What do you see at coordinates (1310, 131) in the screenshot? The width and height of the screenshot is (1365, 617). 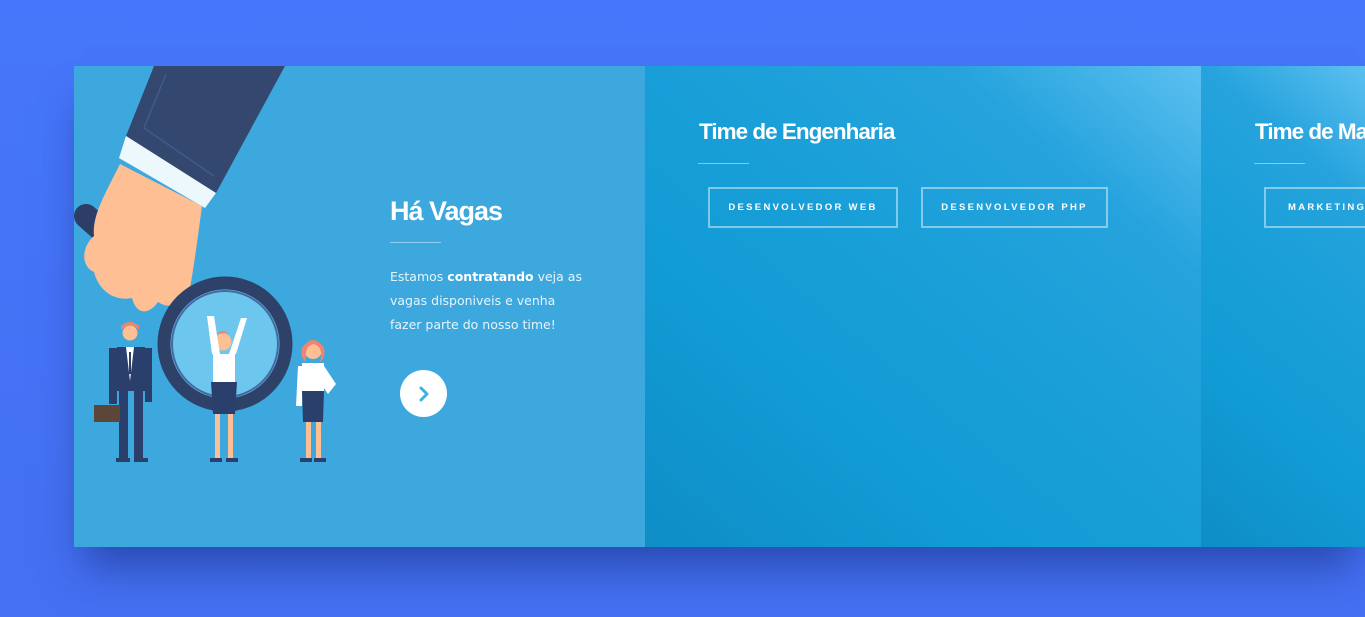 I see `team-title: Time de Ma` at bounding box center [1310, 131].